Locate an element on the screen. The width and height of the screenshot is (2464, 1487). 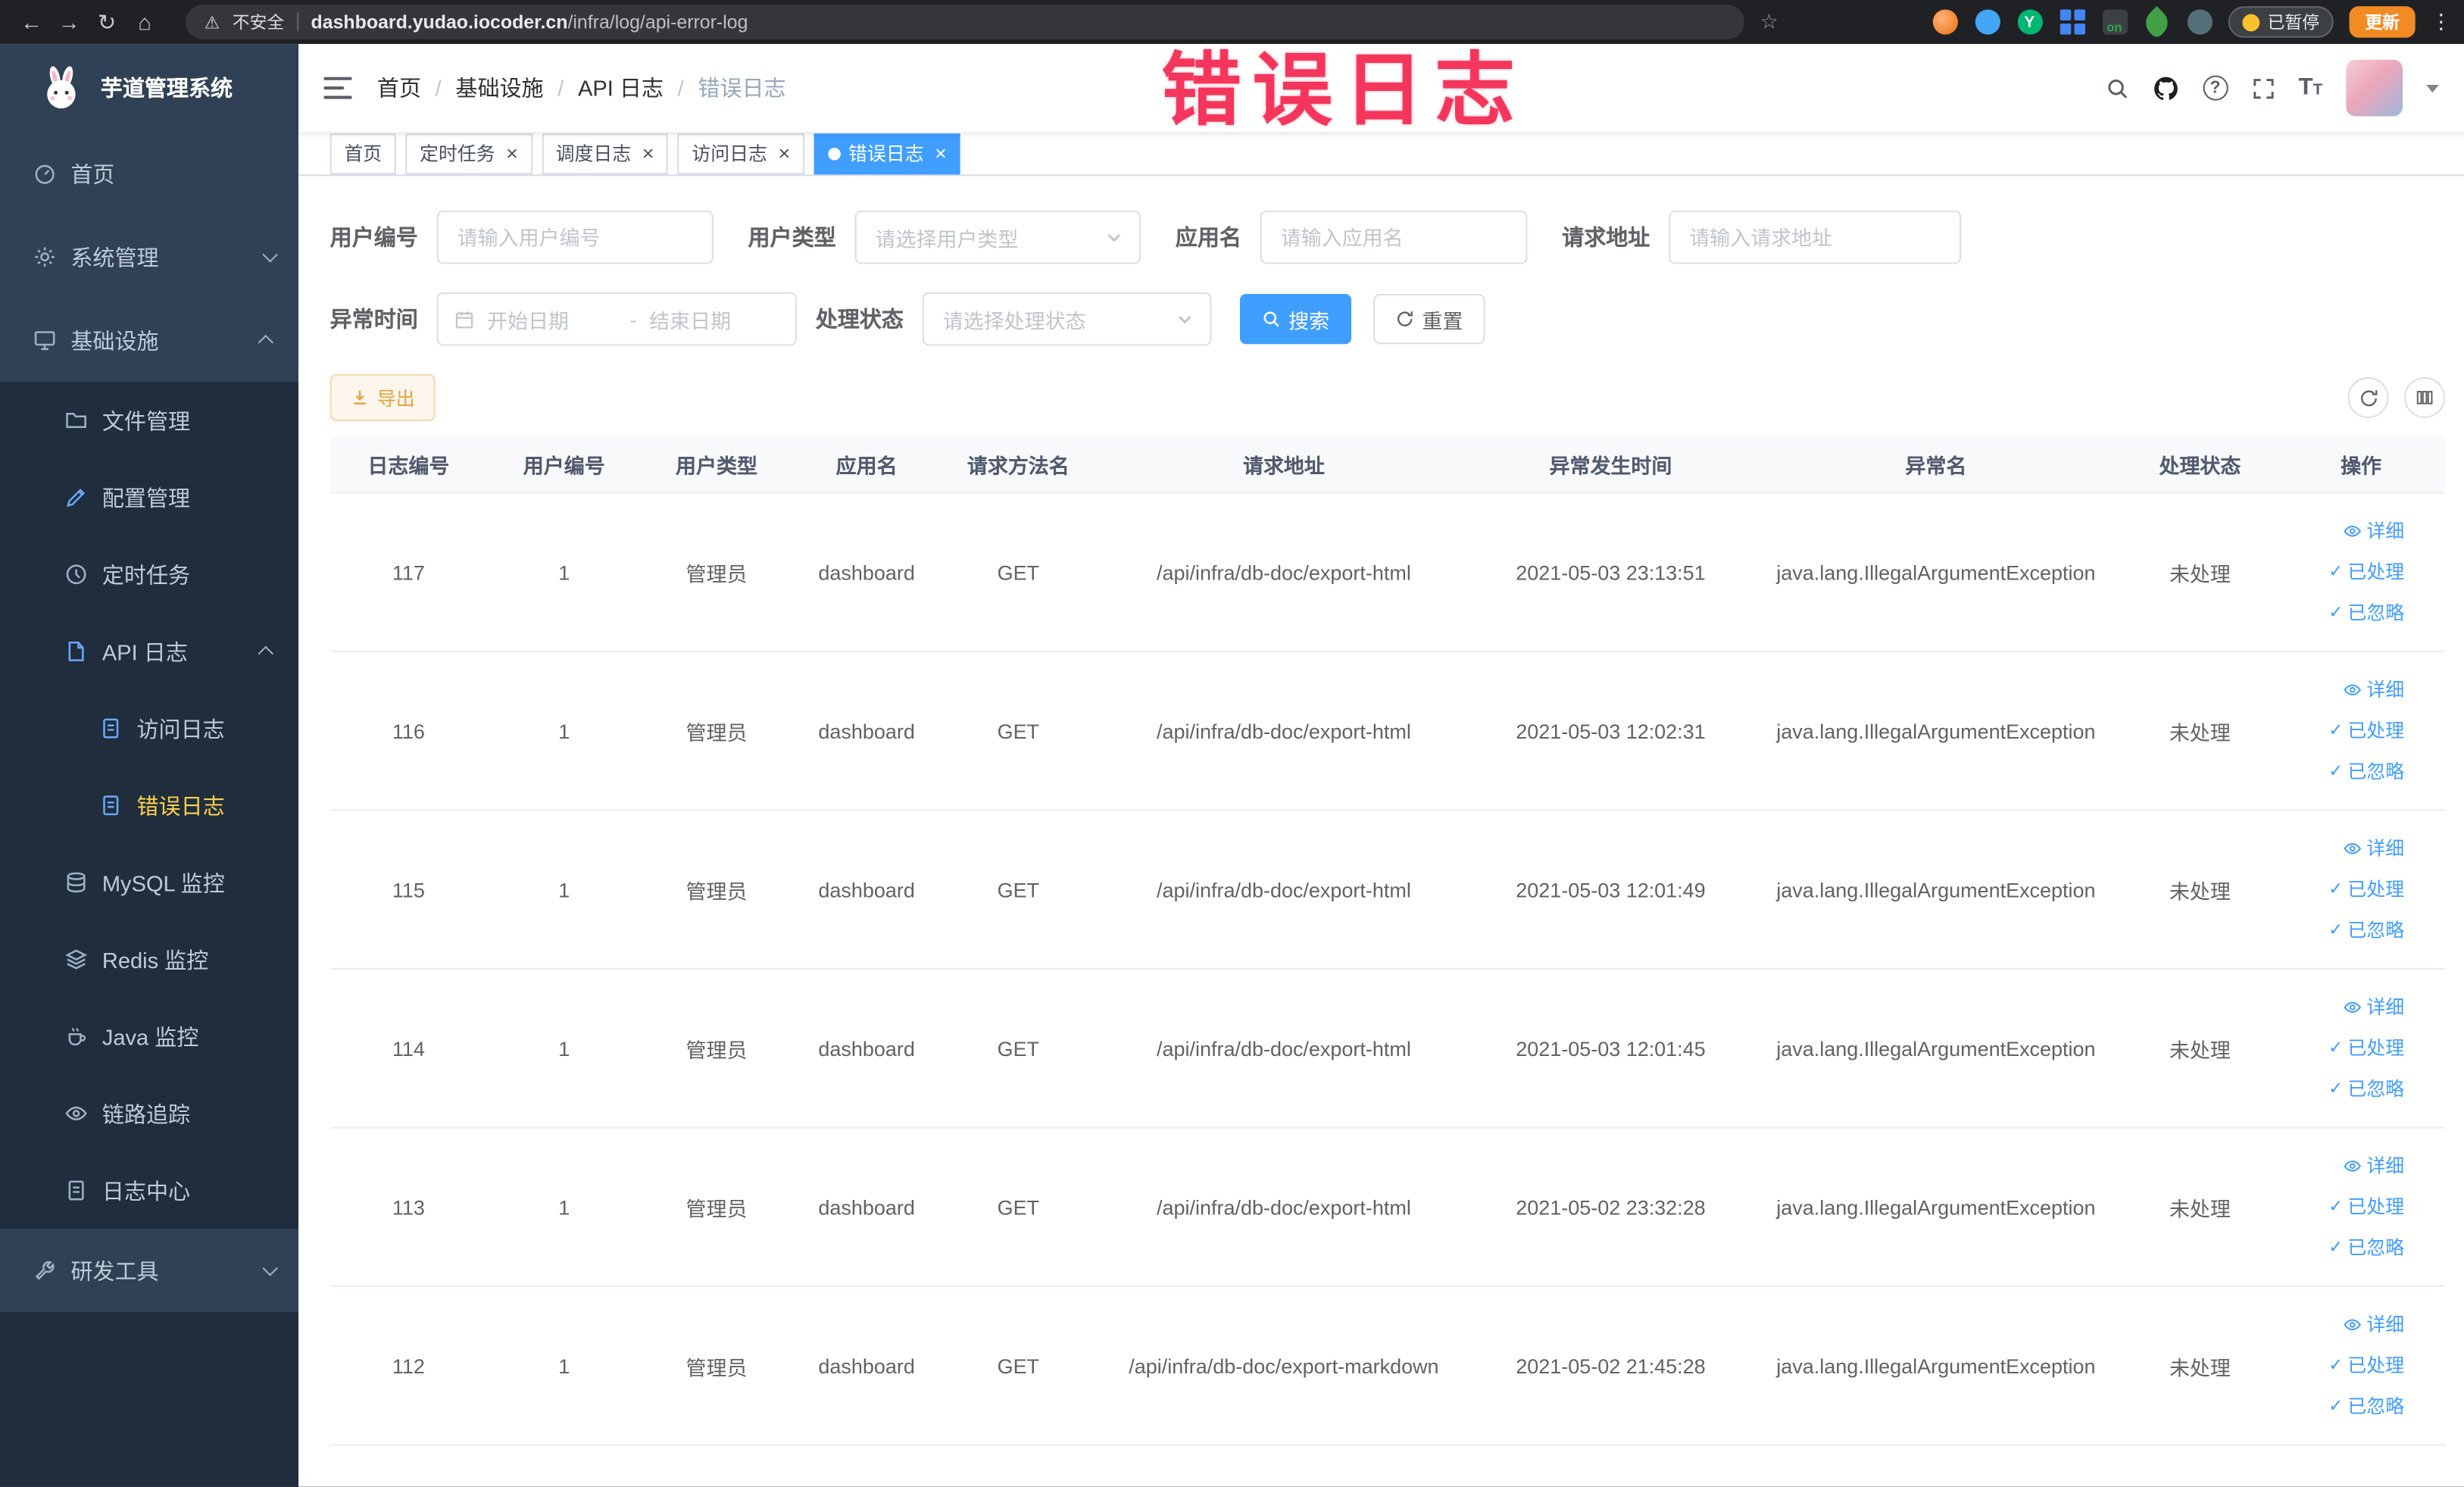
filter-row-2: 异常时间 开始日期 - 结束日期 处理状态 请选择处理状态 搜索 重置 is located at coordinates (1387, 319).